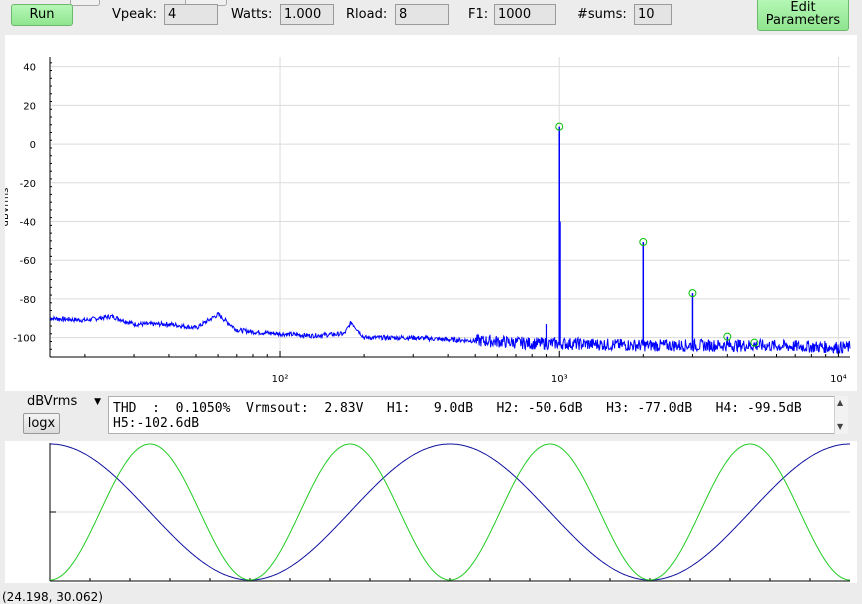 This screenshot has height=604, width=862. What do you see at coordinates (29, 68) in the screenshot?
I see `y-tick-label: 40` at bounding box center [29, 68].